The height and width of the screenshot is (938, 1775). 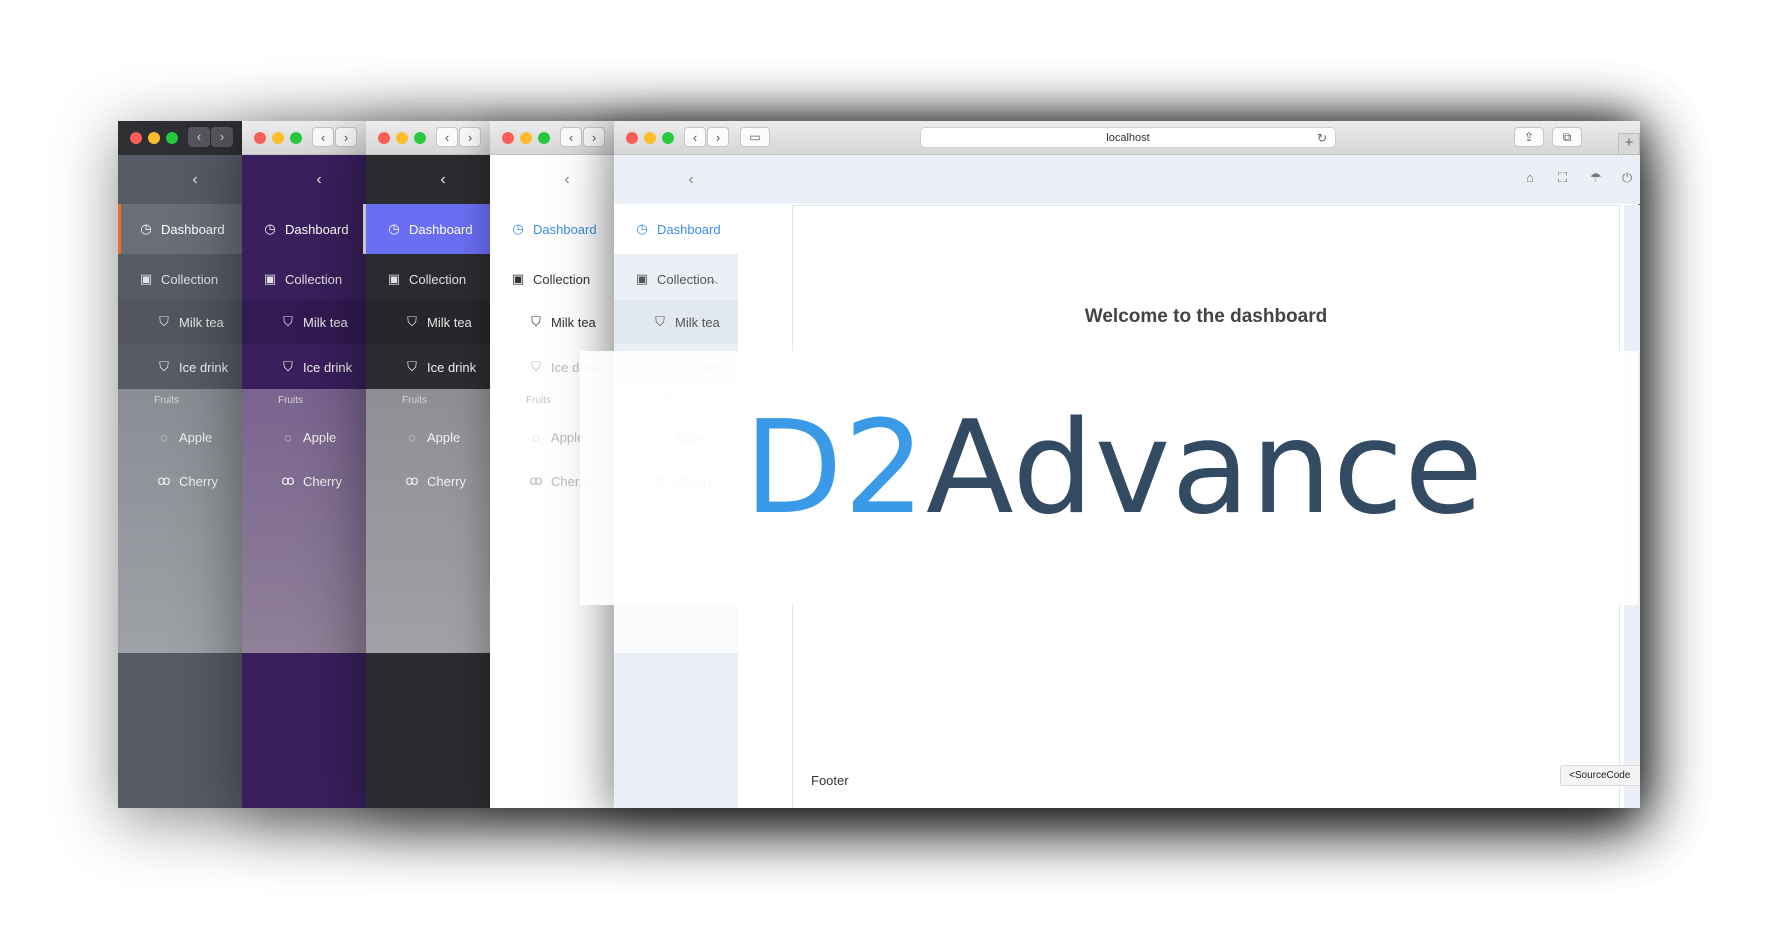 What do you see at coordinates (1562, 178) in the screenshot?
I see `fullscreen-icon: ⛶` at bounding box center [1562, 178].